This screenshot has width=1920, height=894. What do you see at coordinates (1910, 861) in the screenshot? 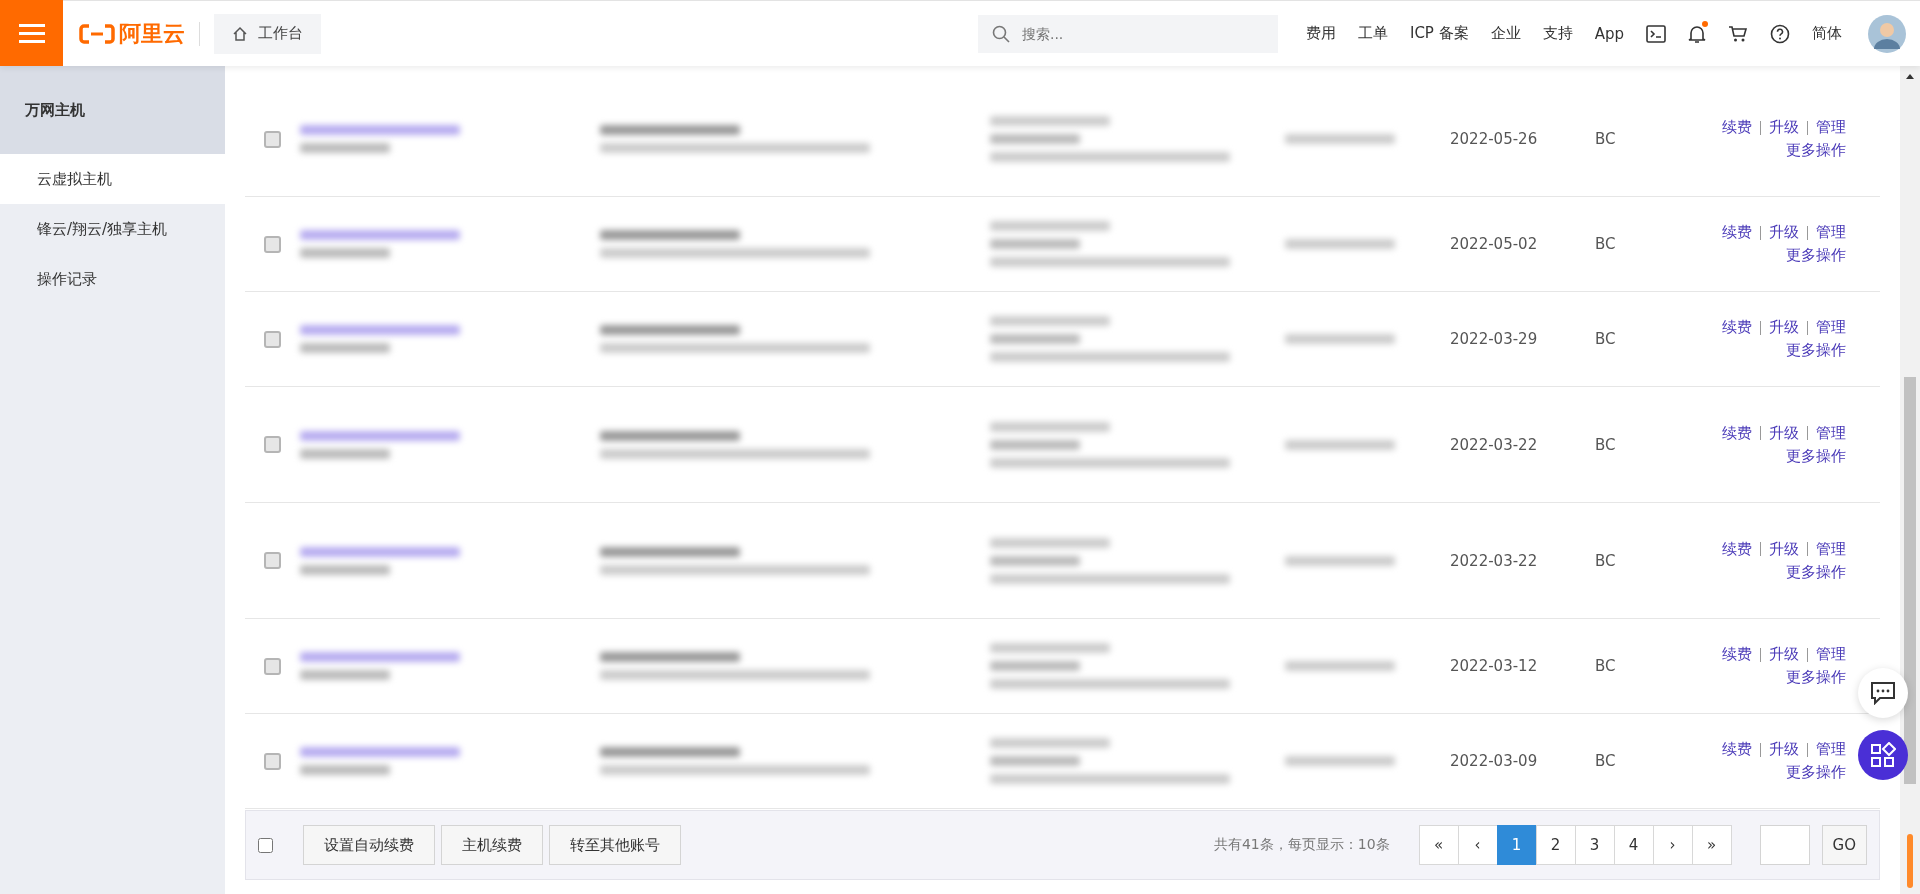
I see `progress-marker` at bounding box center [1910, 861].